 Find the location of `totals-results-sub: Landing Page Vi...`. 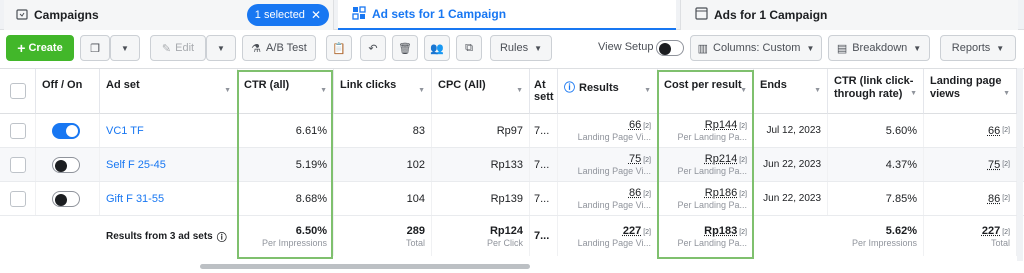

totals-results-sub: Landing Page Vi... is located at coordinates (614, 242).